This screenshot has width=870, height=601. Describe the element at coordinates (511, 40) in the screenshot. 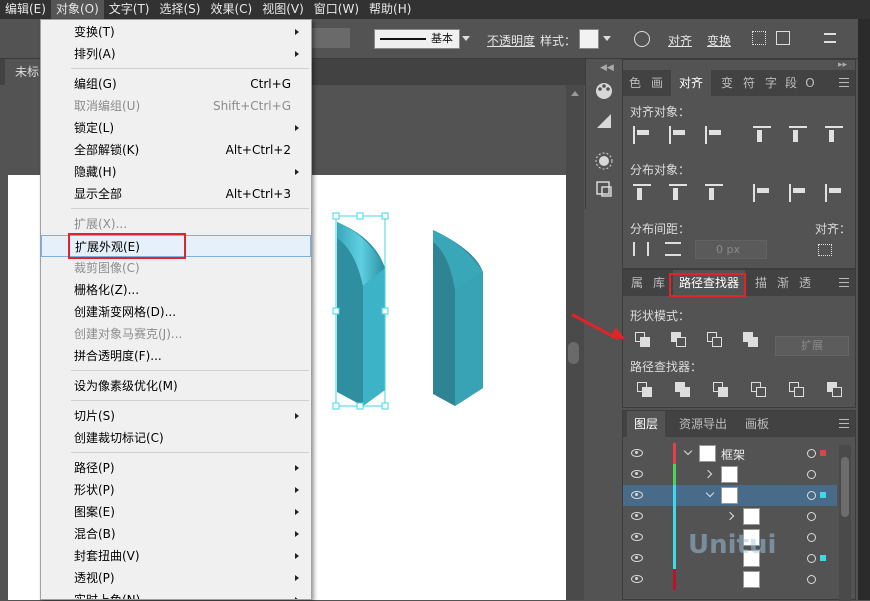

I see `opacity-link: 不透明度` at that location.